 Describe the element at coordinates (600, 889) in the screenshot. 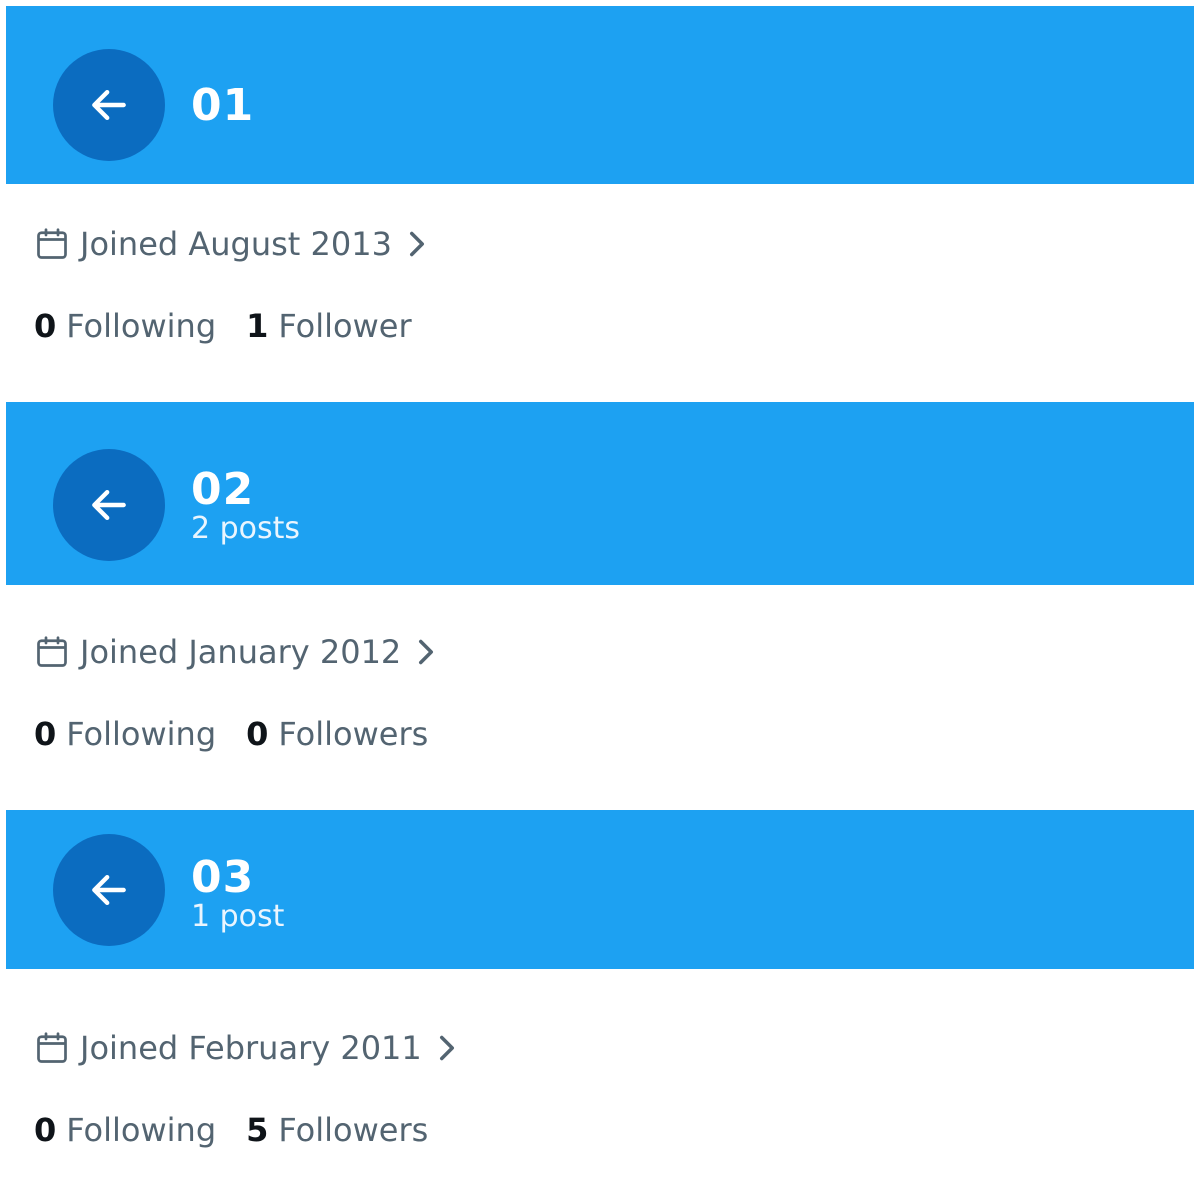

I see `profile-header-3: 03 1 post` at that location.